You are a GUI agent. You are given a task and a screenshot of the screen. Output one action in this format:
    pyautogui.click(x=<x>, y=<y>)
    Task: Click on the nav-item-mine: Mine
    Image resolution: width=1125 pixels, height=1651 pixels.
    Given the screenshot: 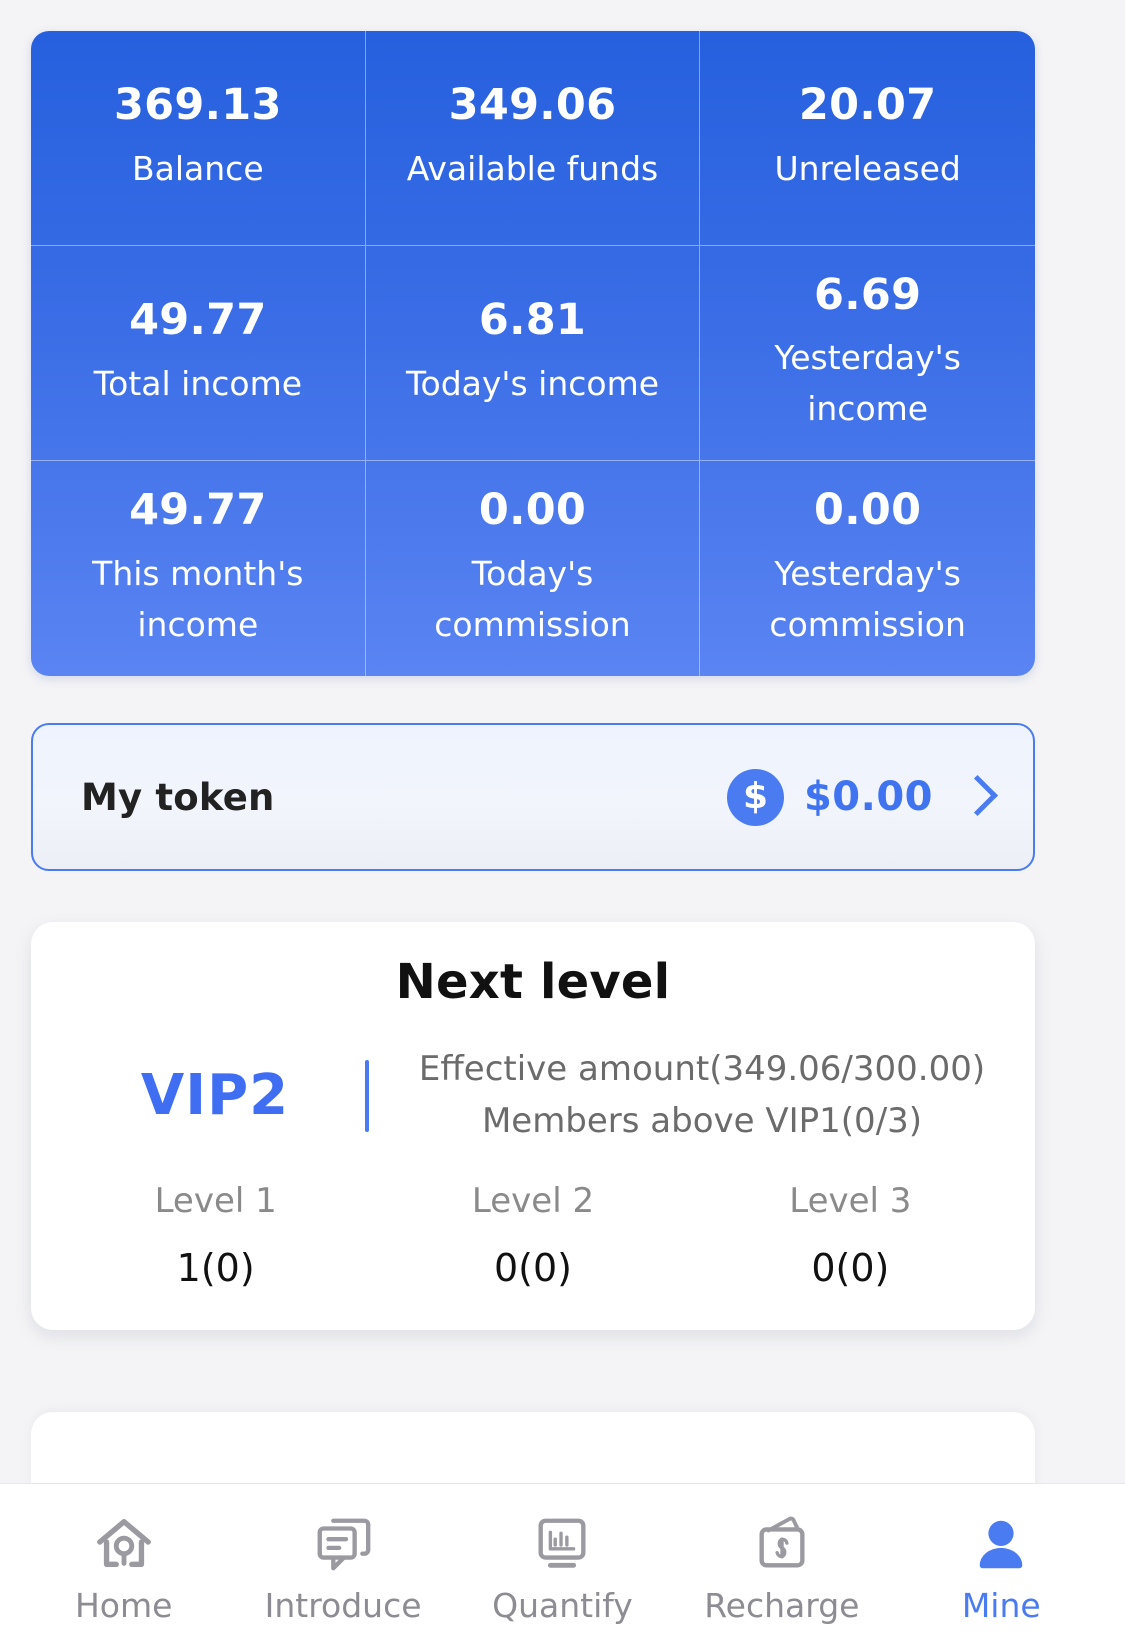 What is the action you would take?
    pyautogui.click(x=1001, y=1568)
    